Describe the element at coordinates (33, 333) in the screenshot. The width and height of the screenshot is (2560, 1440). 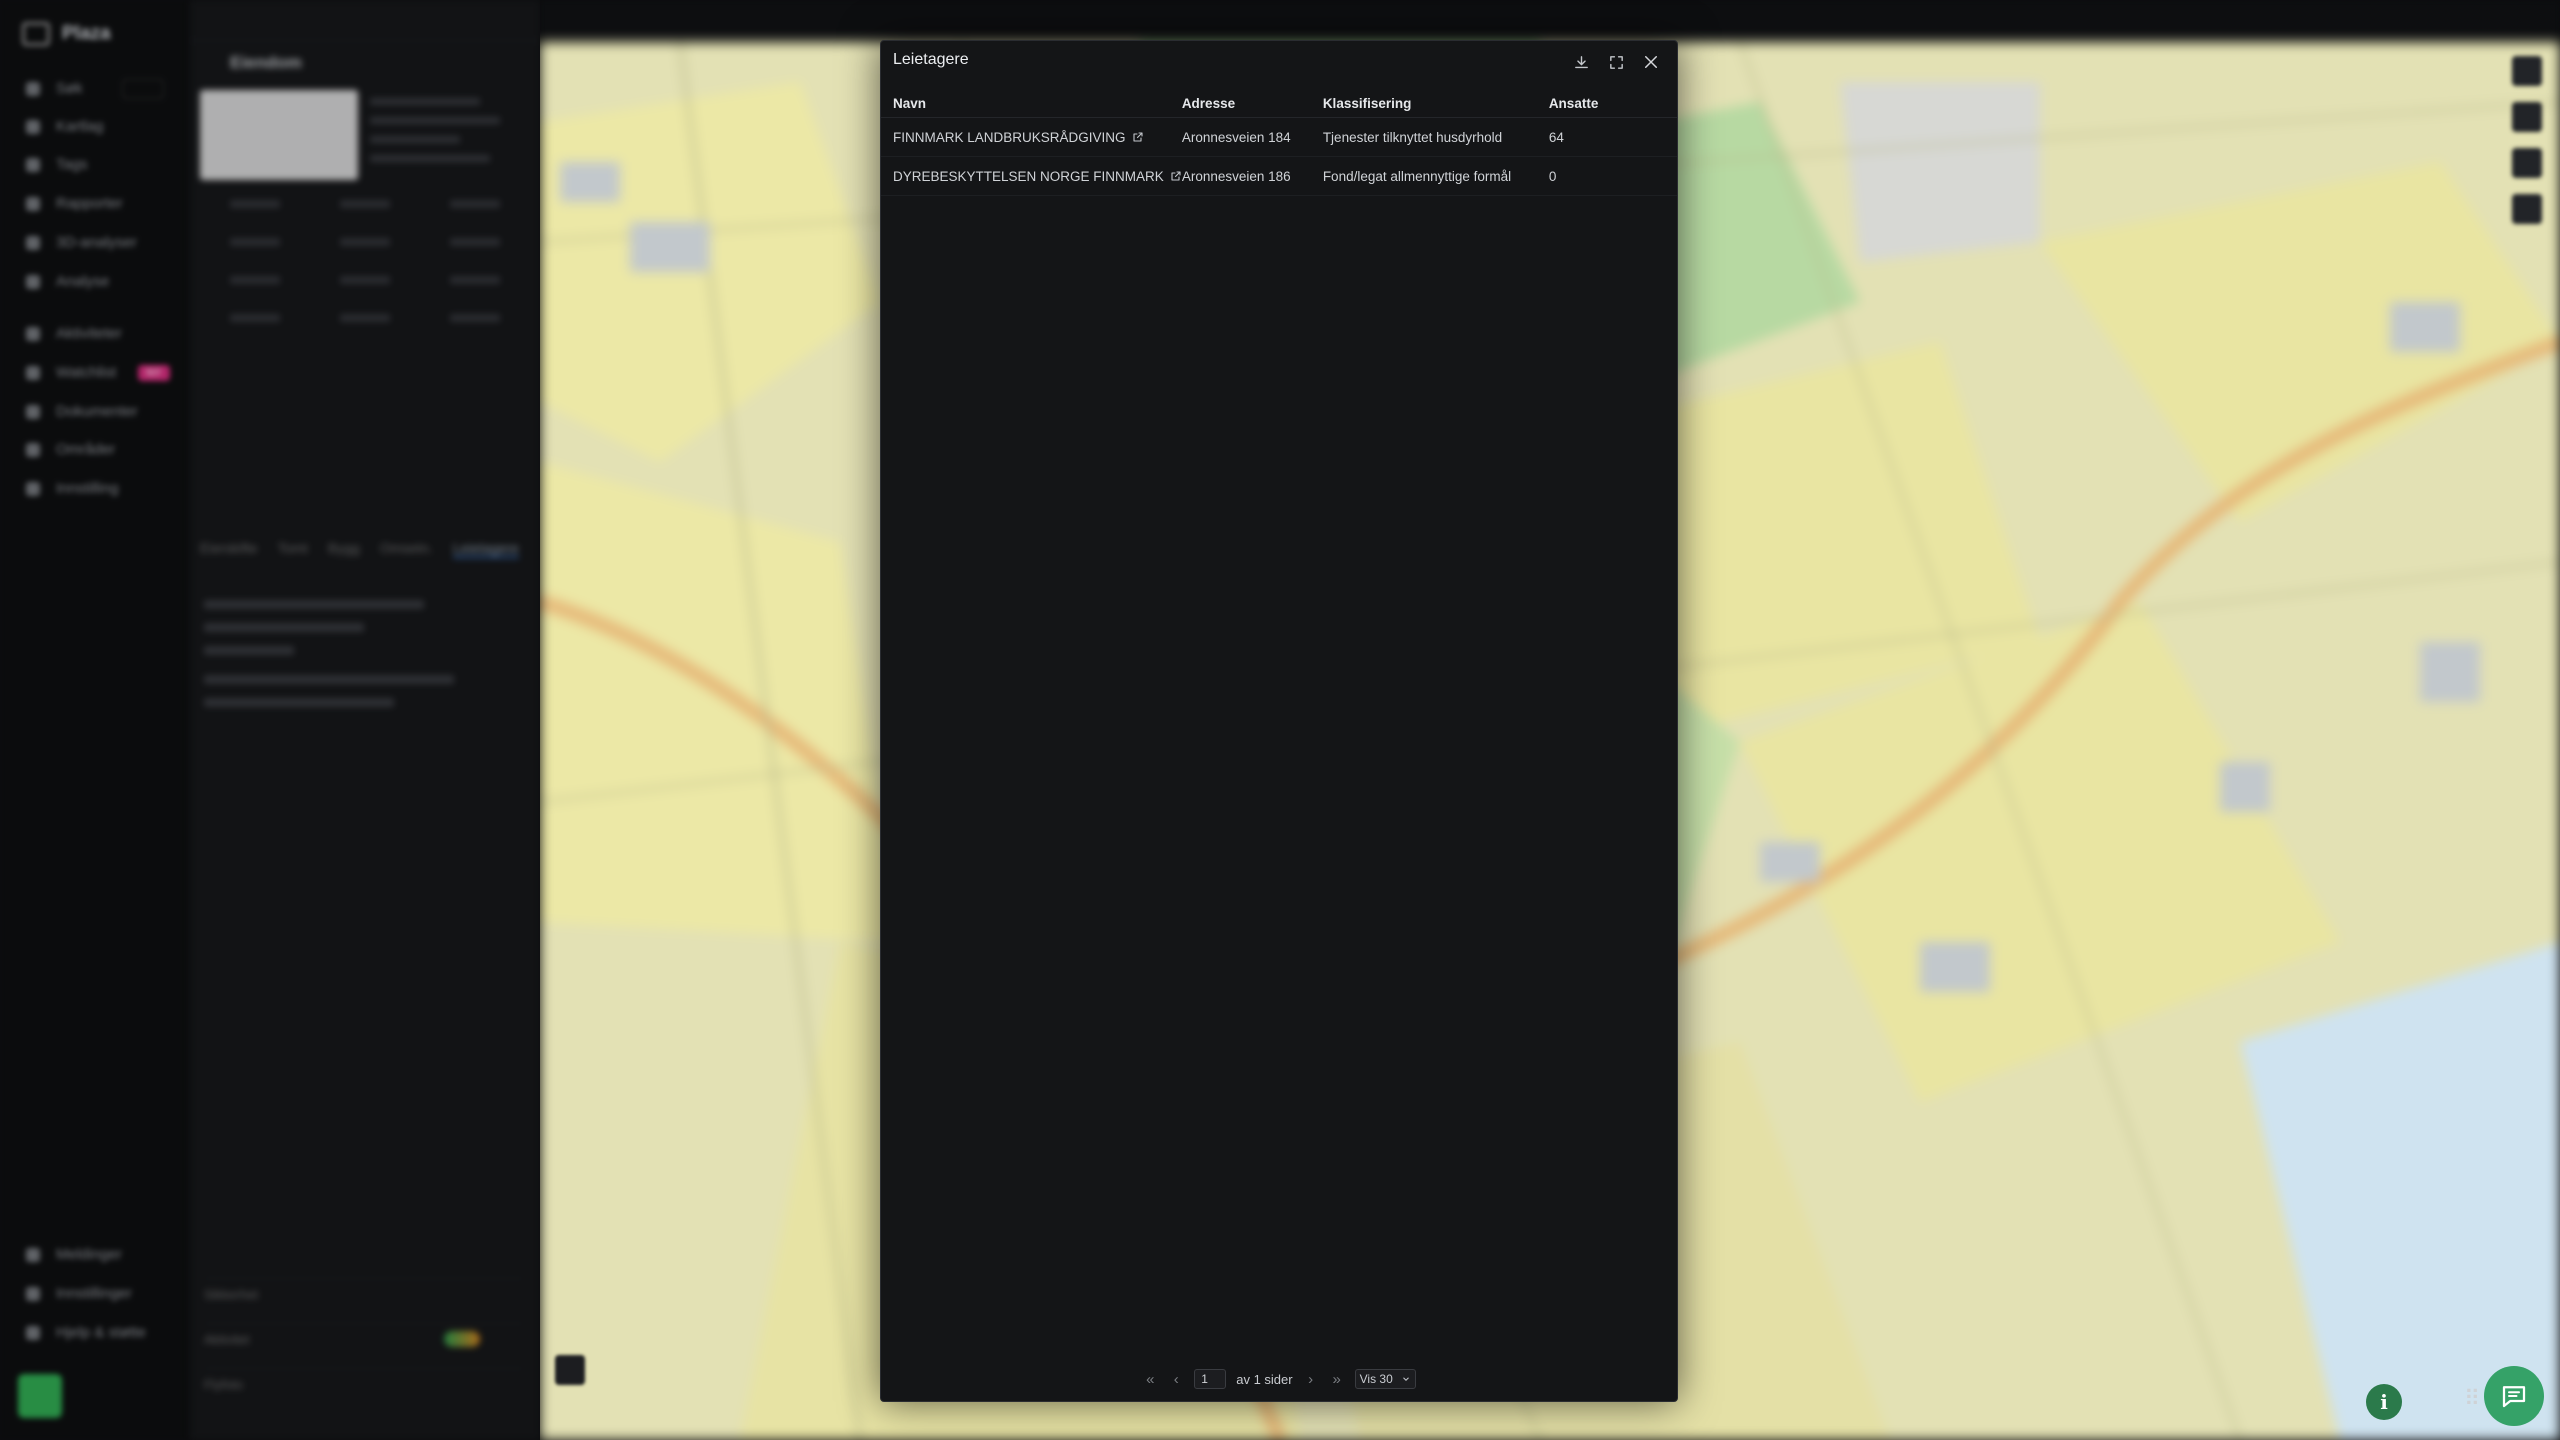
I see `activity-icon` at that location.